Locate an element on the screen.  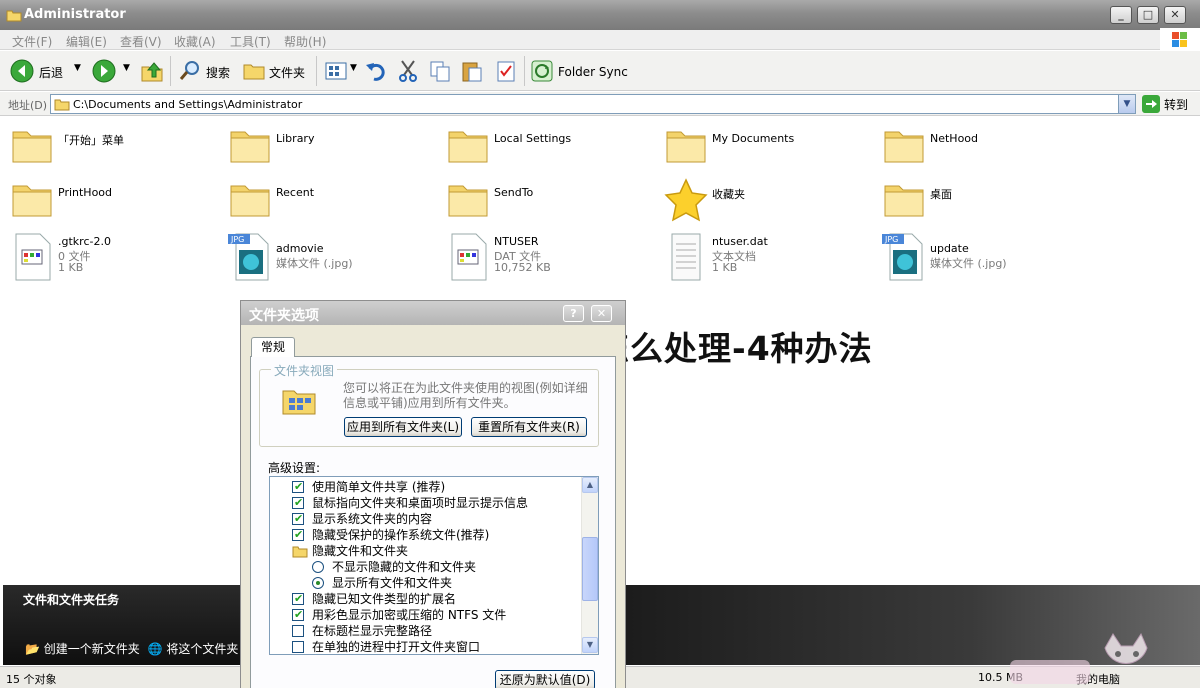
menu-edit: 编辑(E) is located at coordinates (86, 41).